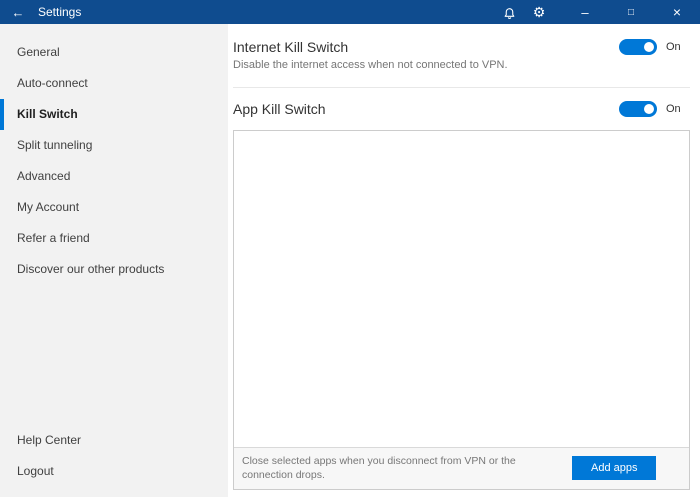 The height and width of the screenshot is (497, 700). What do you see at coordinates (114, 269) in the screenshot?
I see `sidebar-item-discover-products: Discover our other products` at bounding box center [114, 269].